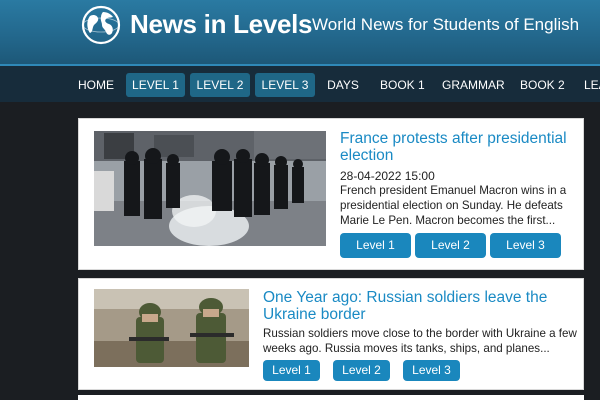  I want to click on globe-logo-icon, so click(101, 25).